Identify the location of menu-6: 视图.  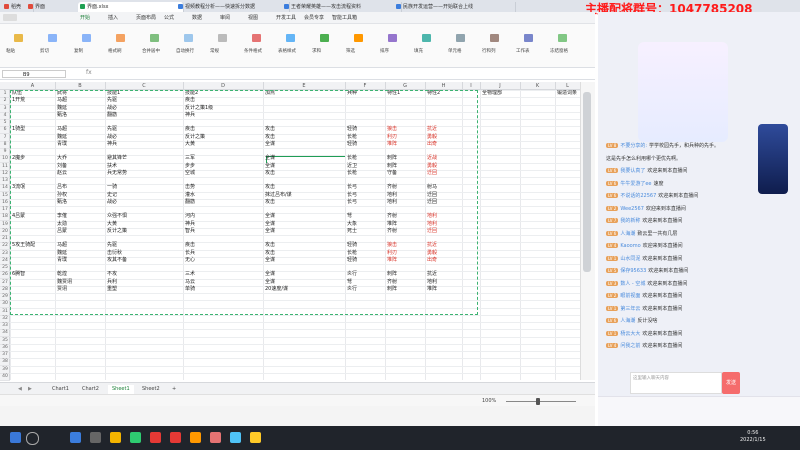
(253, 17).